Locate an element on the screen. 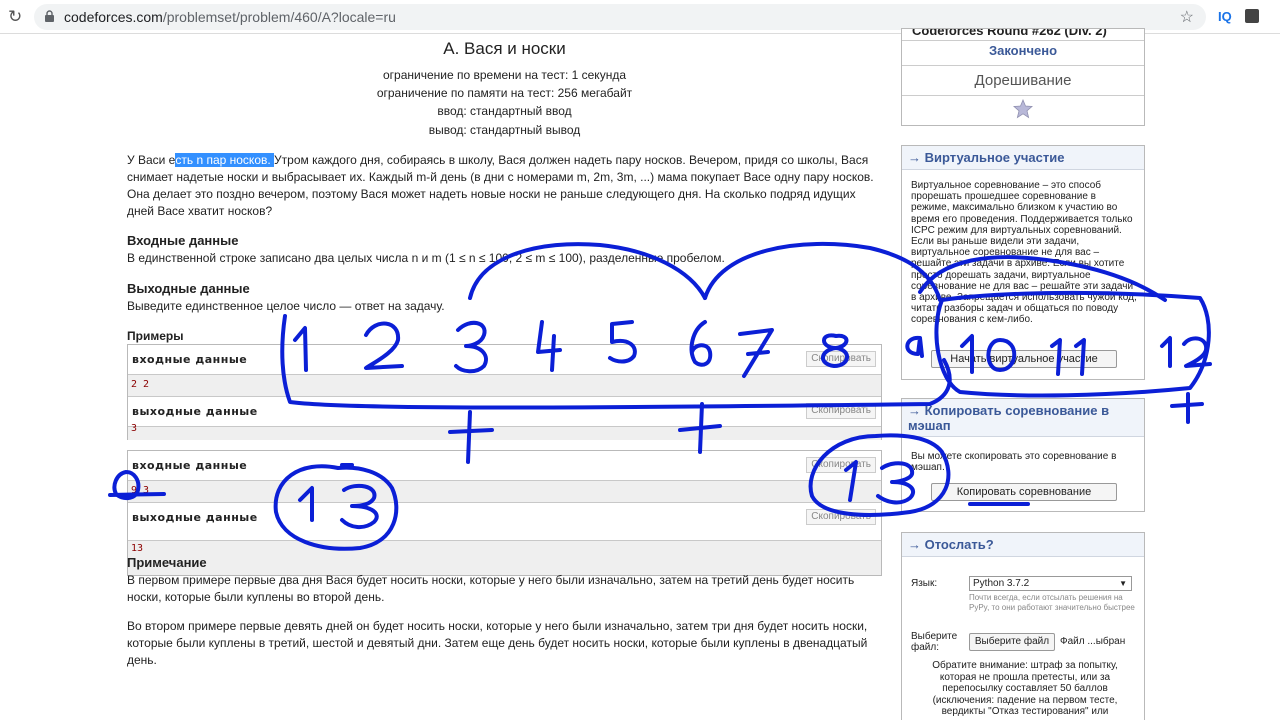  file-label: Выберите файл: is located at coordinates (934, 642).